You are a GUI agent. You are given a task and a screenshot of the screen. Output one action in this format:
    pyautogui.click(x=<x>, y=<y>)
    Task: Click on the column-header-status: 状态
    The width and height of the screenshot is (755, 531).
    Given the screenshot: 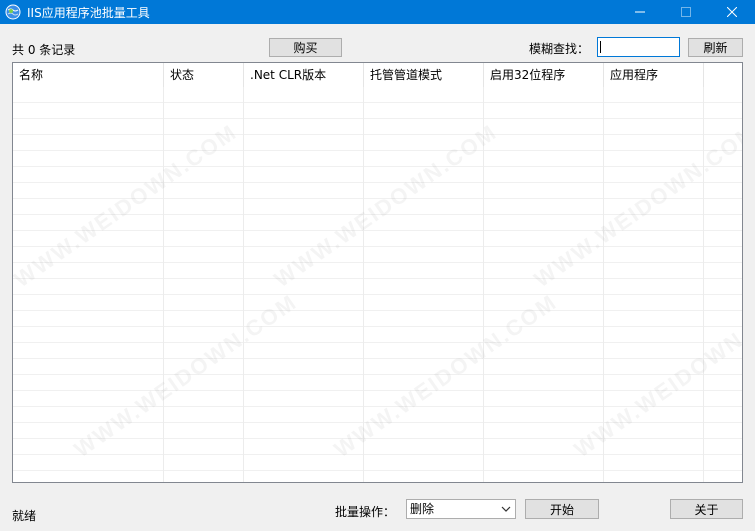 What is the action you would take?
    pyautogui.click(x=204, y=75)
    